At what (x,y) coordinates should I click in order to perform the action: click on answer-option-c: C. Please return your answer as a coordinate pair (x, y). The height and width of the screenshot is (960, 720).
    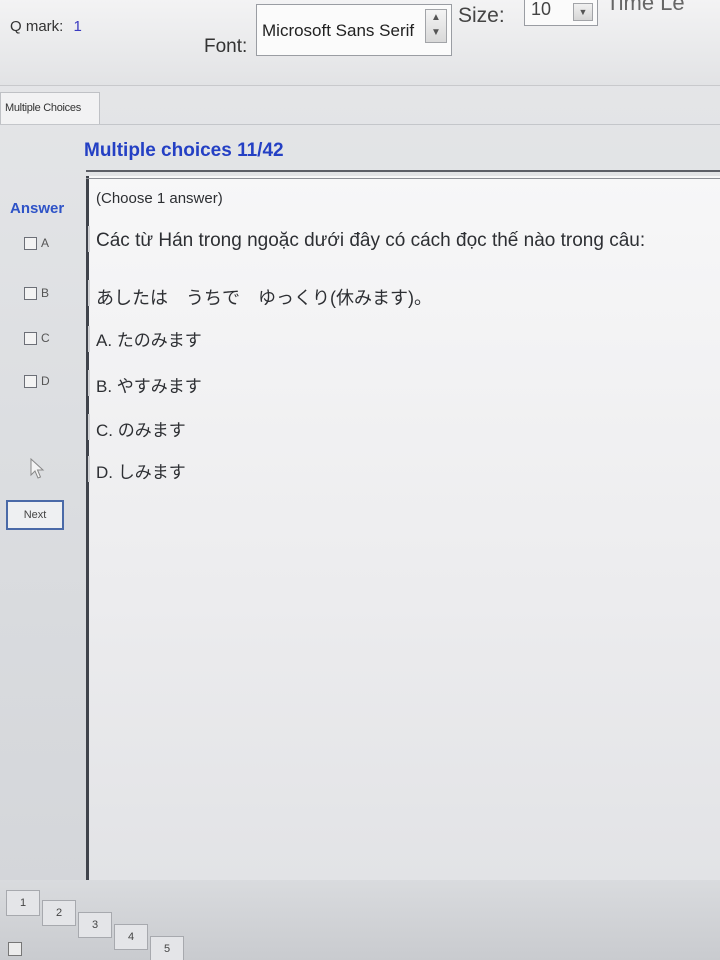
    Looking at the image, I should click on (37, 338).